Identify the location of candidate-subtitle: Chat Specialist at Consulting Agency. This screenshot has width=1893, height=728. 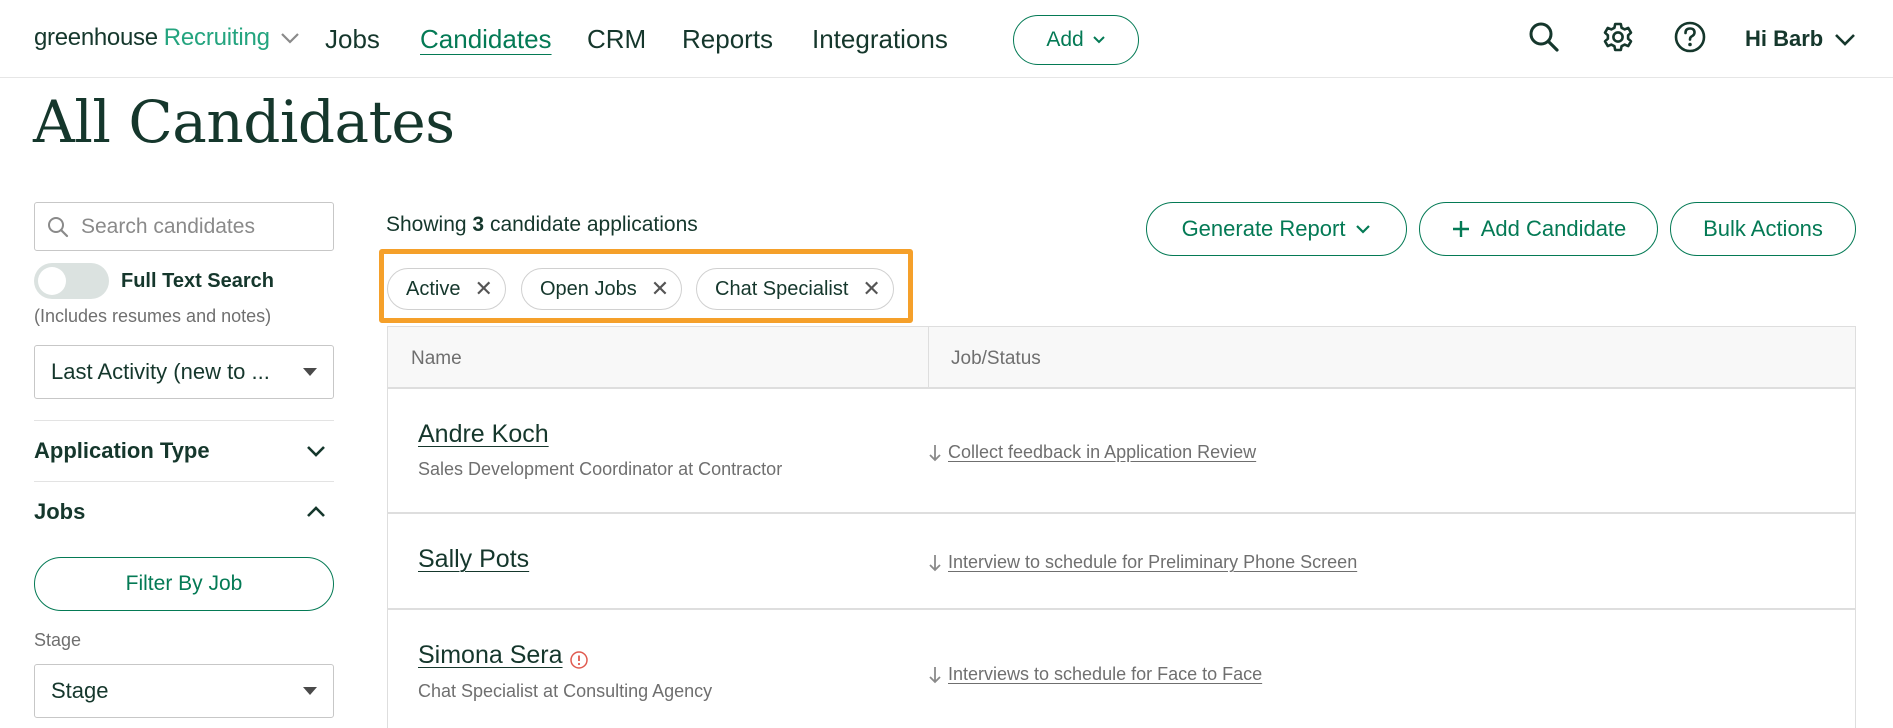
(565, 691).